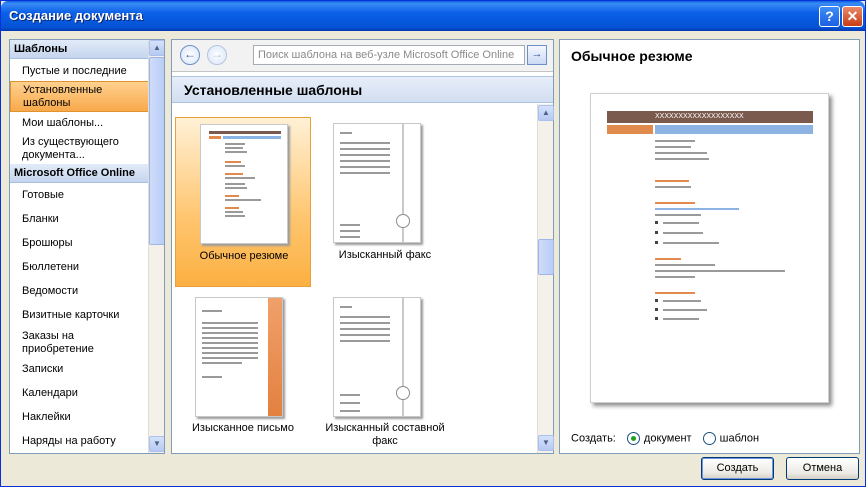 Image resolution: width=866 pixels, height=487 pixels. I want to click on category-installed-templates: Установленные шаблоны, so click(79, 96).